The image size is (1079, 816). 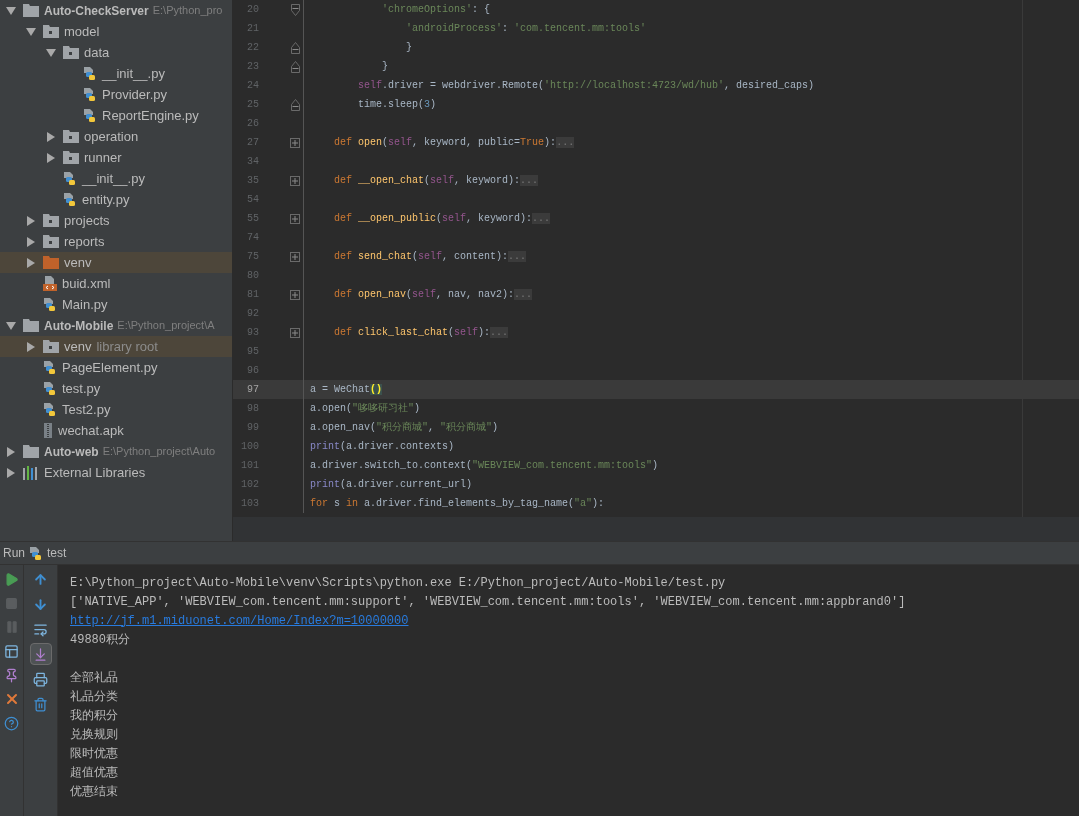 I want to click on code-line: print(a.driver.current_url), so click(x=391, y=485).